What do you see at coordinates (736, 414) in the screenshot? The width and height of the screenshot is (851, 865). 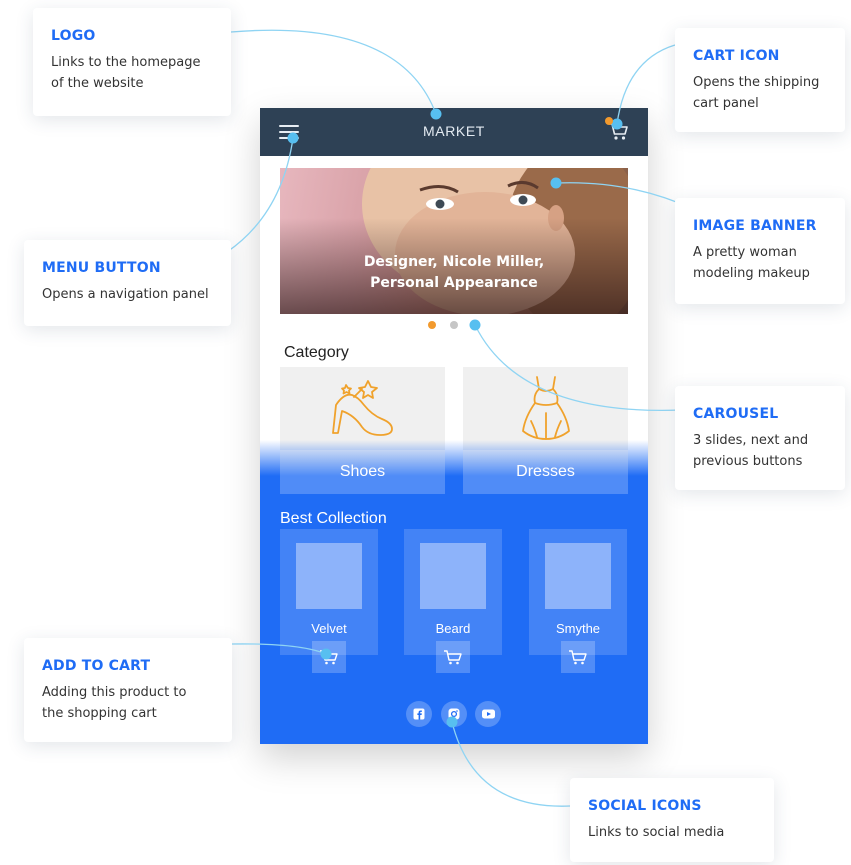 I see `callout-title: CAROUSEL` at bounding box center [736, 414].